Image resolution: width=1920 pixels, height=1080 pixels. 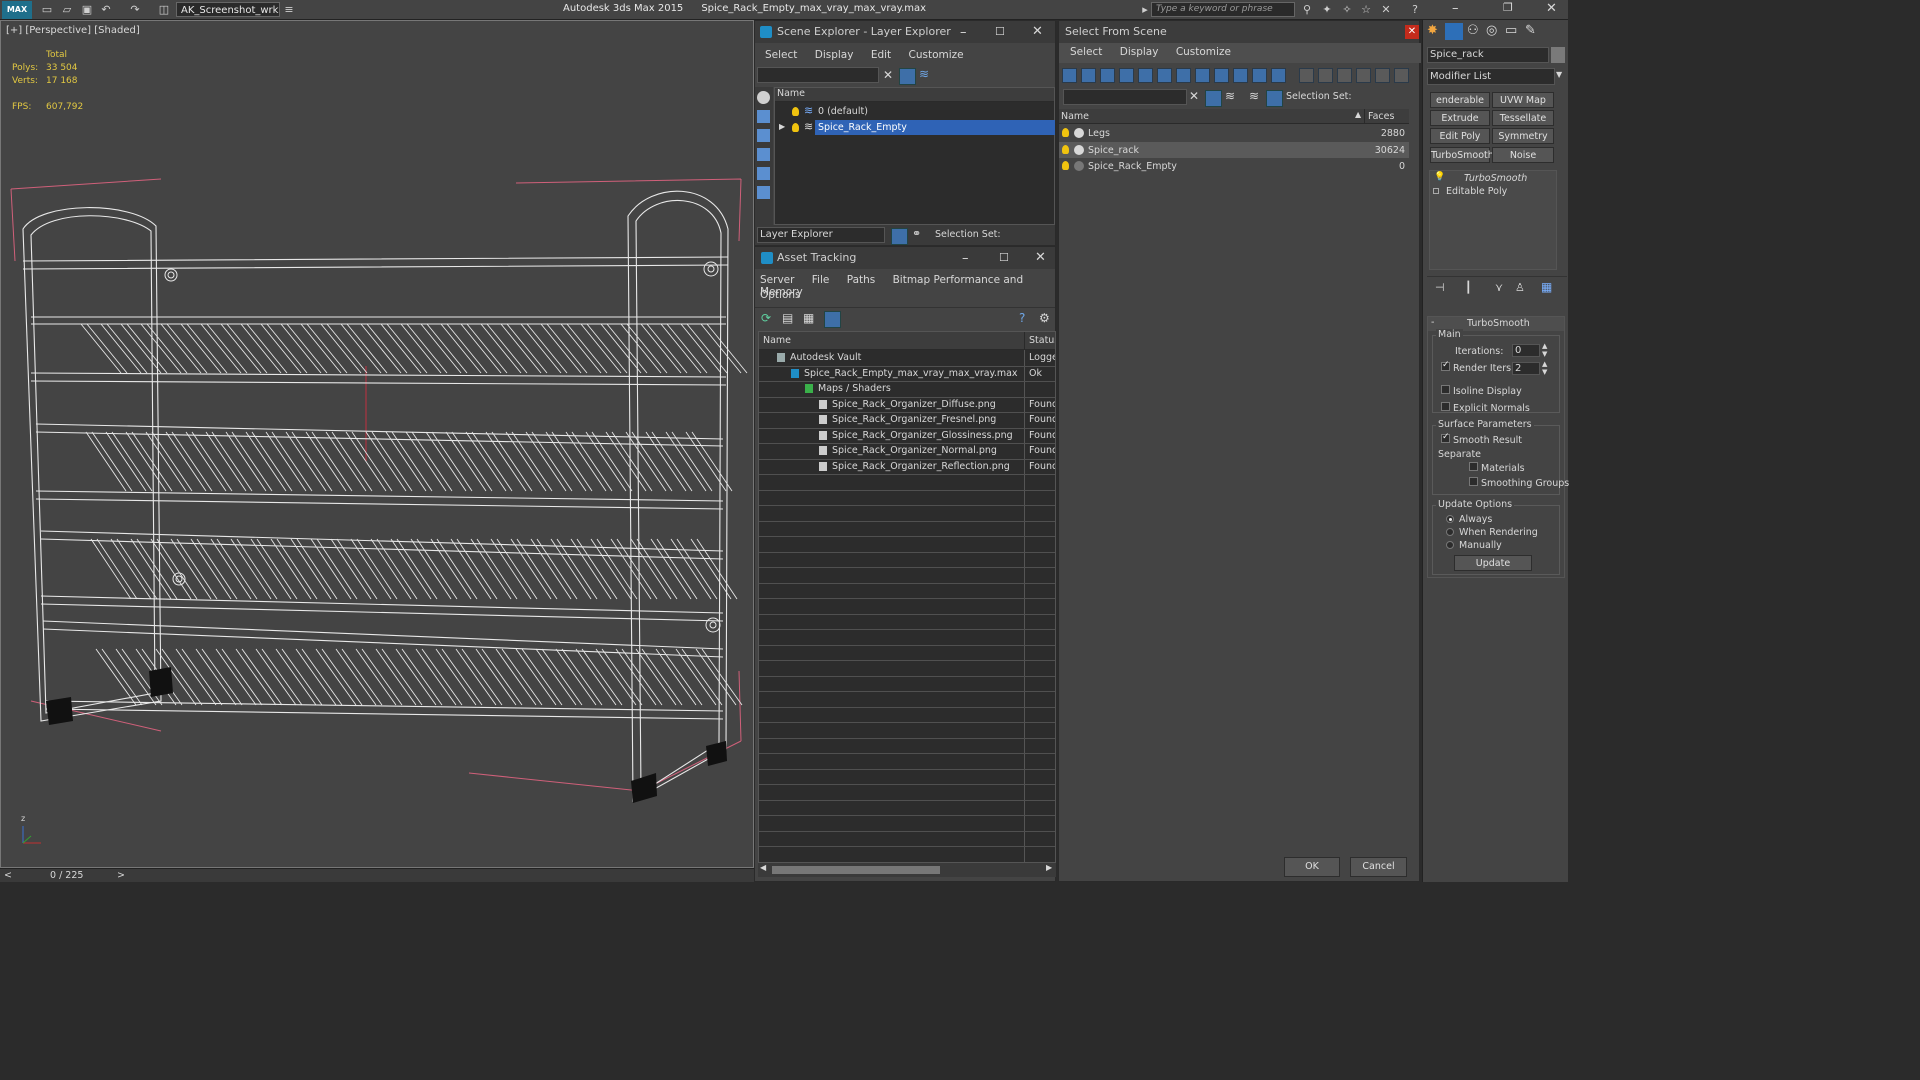 I want to click on time-next-button: >, so click(x=121, y=875).